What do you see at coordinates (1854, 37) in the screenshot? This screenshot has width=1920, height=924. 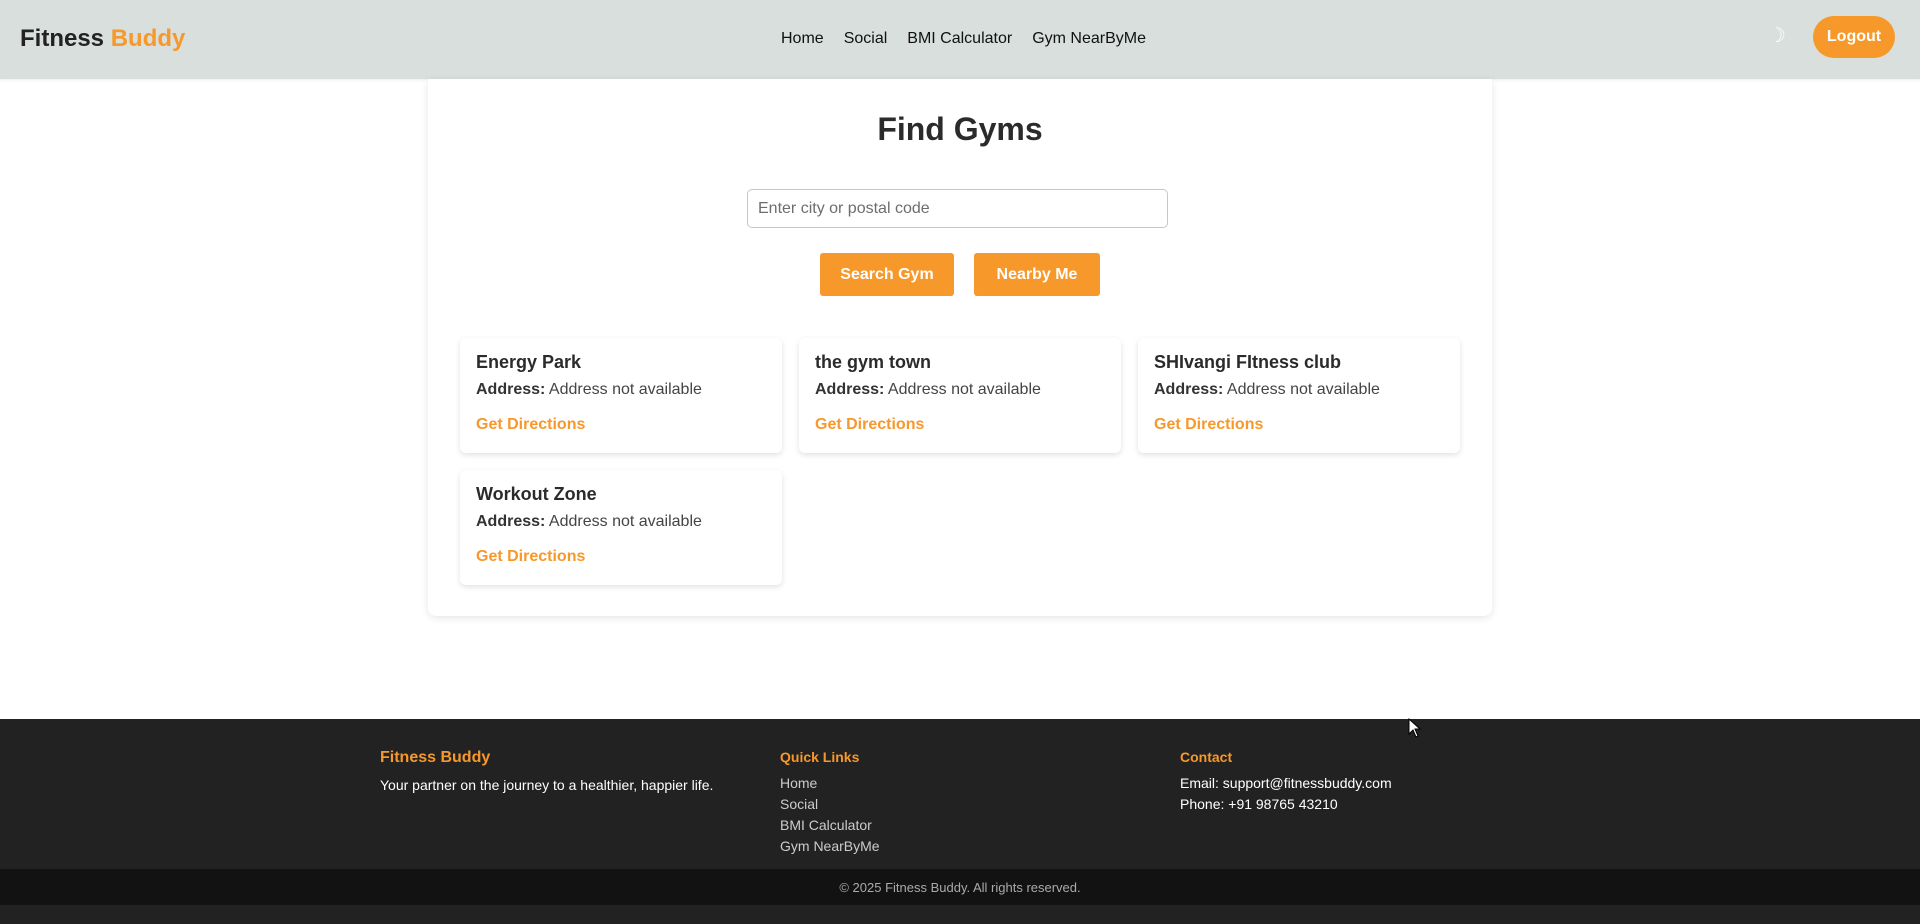 I see `logout-button: Logout` at bounding box center [1854, 37].